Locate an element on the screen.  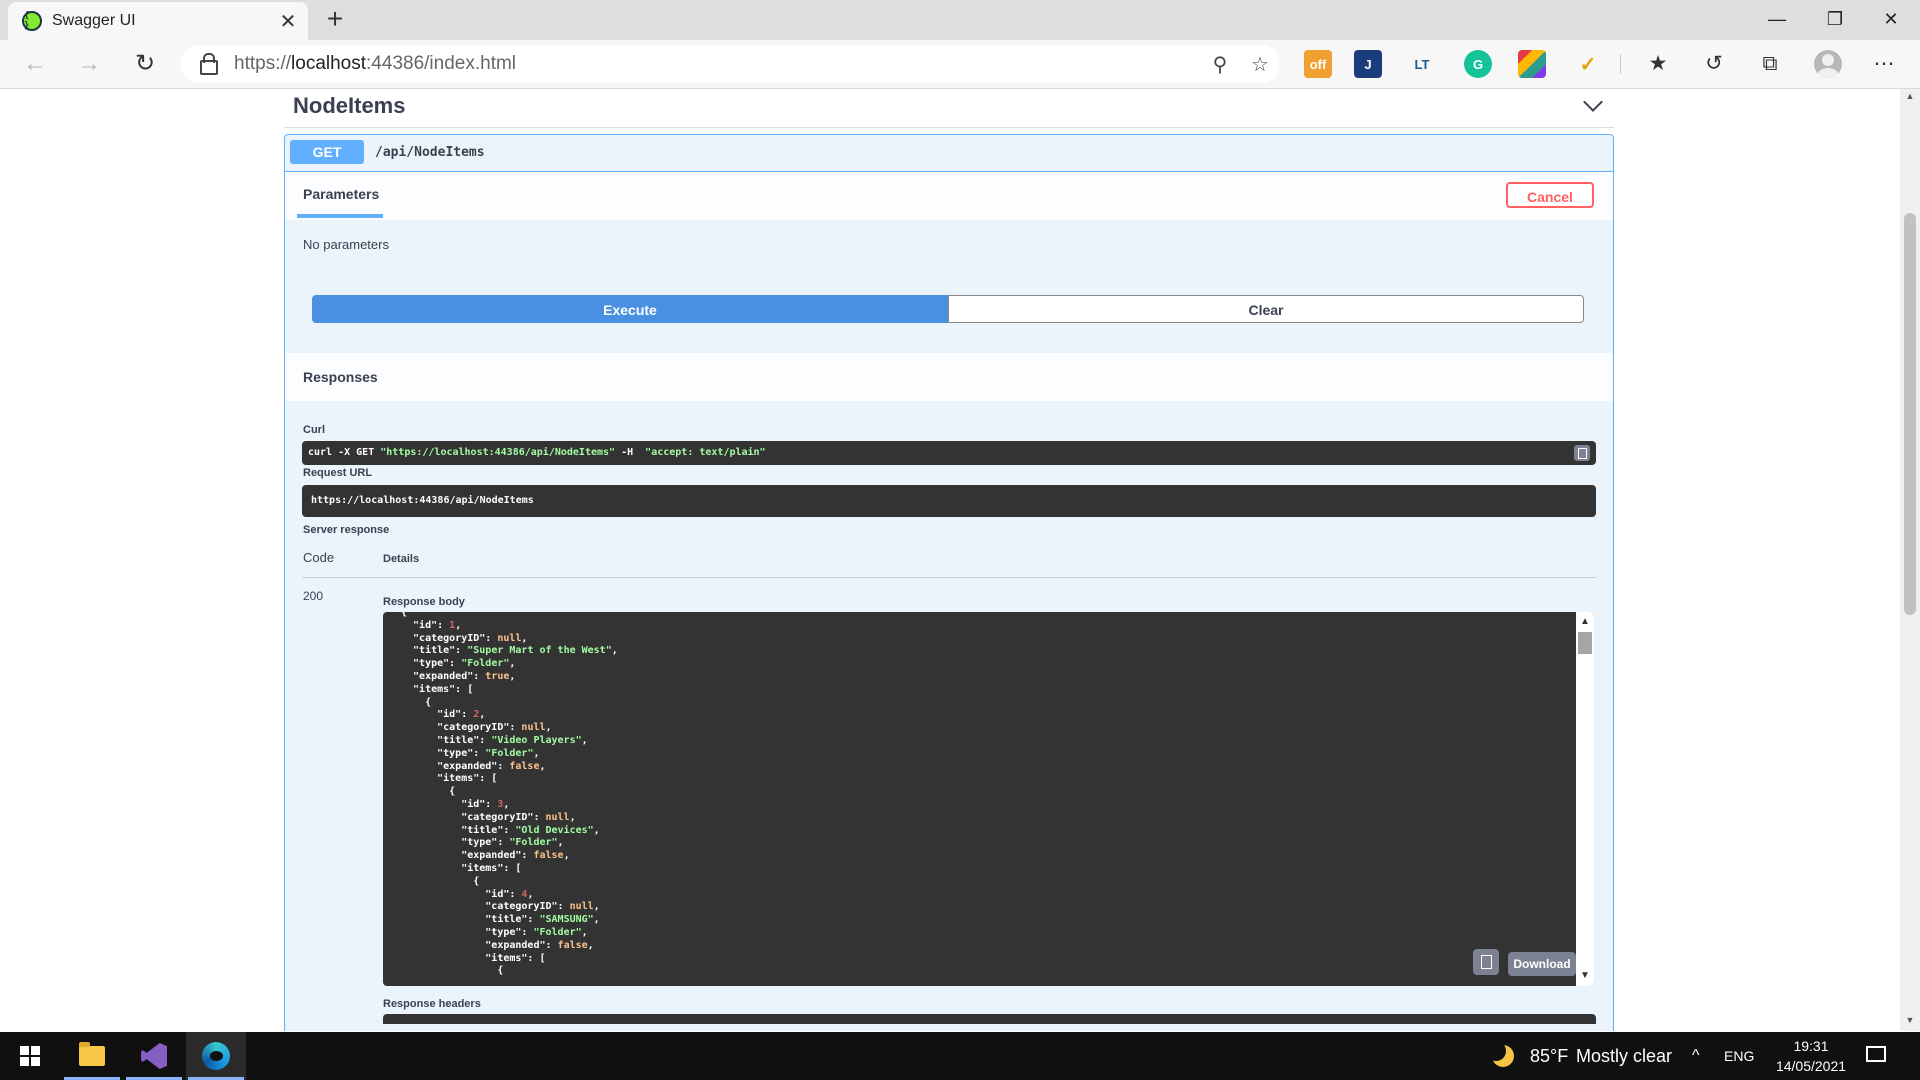
start-button is located at coordinates (30, 1056).